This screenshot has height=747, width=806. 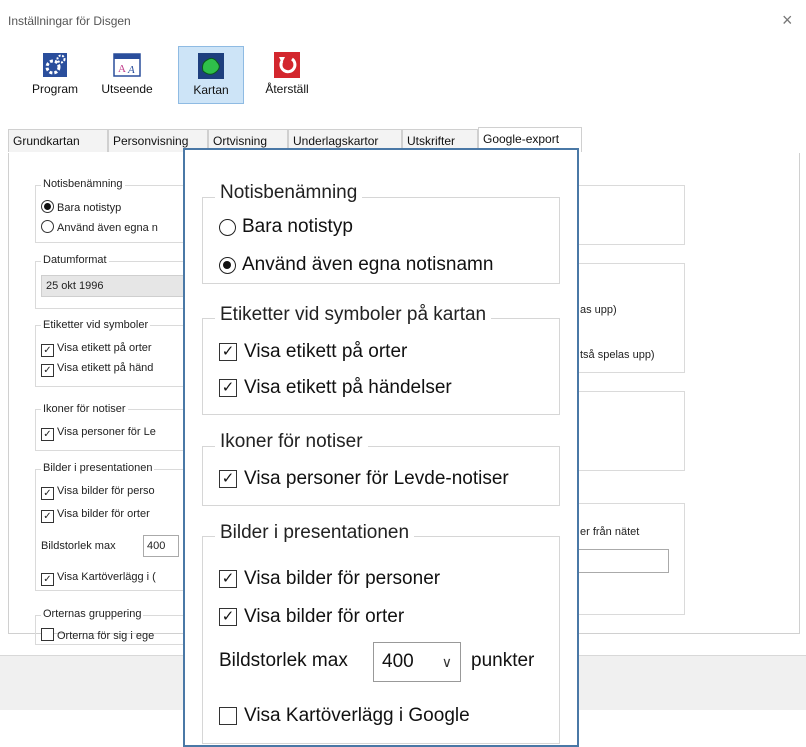 I want to click on bild-personer-checkbox: ✓ Visa bilder för perso, so click(x=98, y=492).